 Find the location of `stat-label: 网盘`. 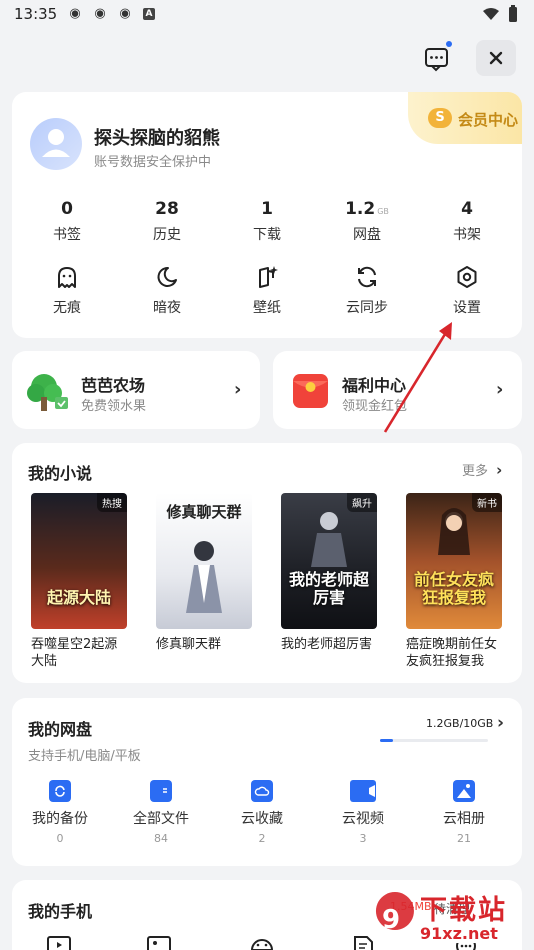

stat-label: 网盘 is located at coordinates (367, 235).